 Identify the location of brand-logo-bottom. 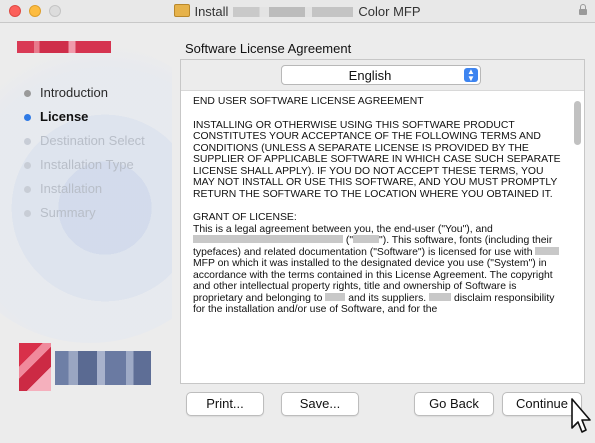
(85, 368).